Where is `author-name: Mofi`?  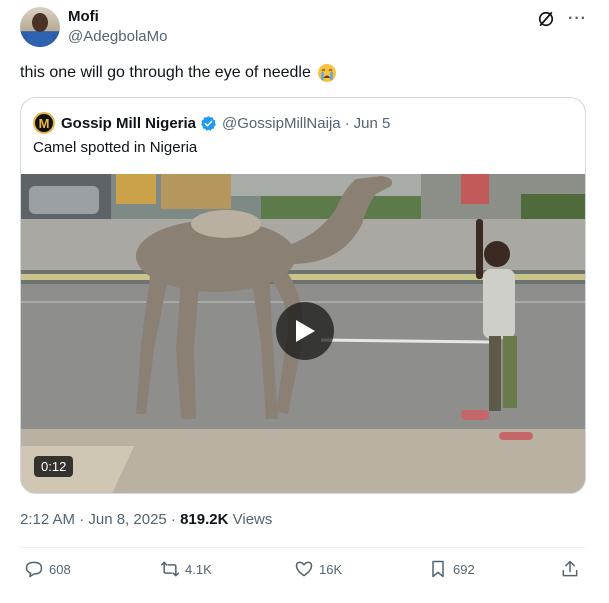 author-name: Mofi is located at coordinates (117, 17).